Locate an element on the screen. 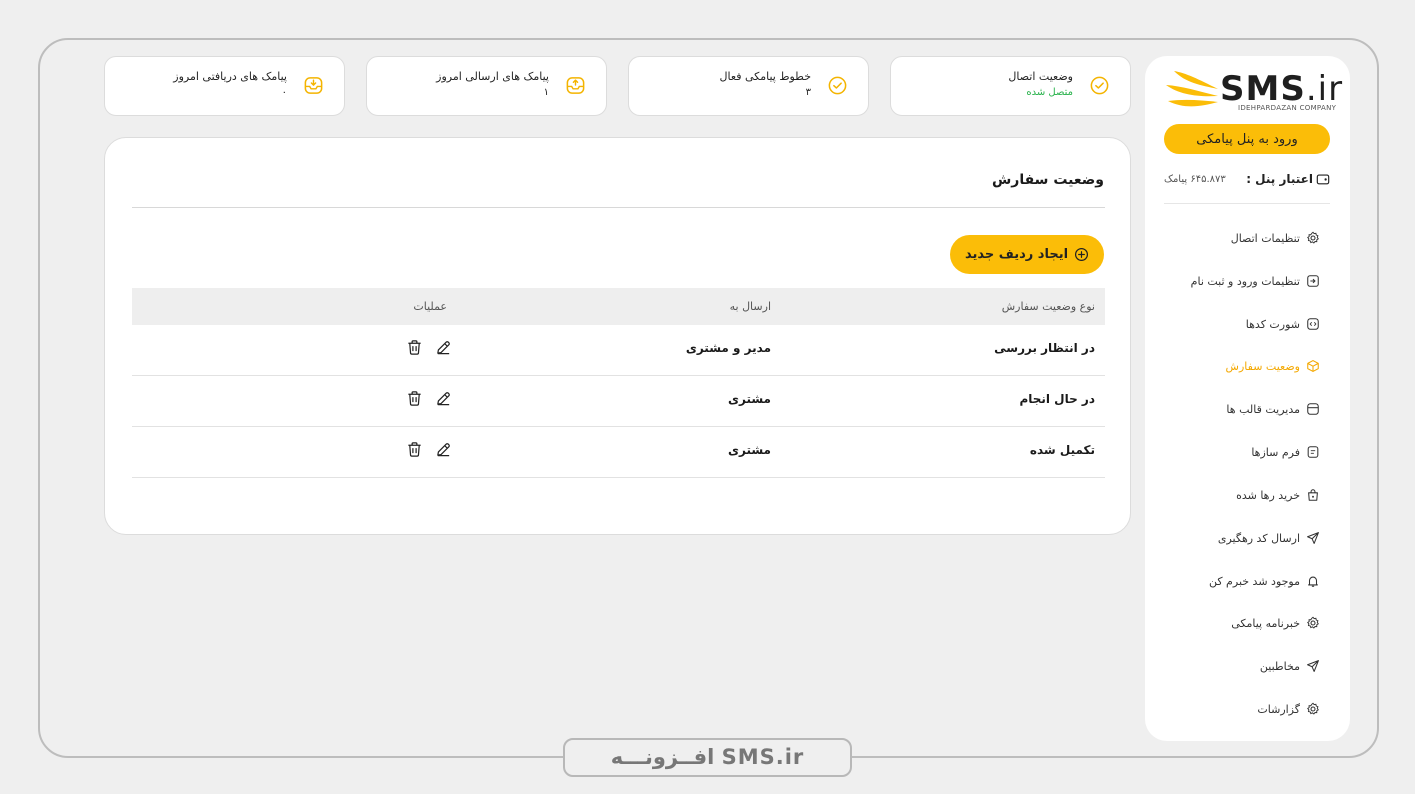 This screenshot has width=1415, height=794. credit-value: ۶۴۵.۸۷۳ پیامک is located at coordinates (1195, 179).